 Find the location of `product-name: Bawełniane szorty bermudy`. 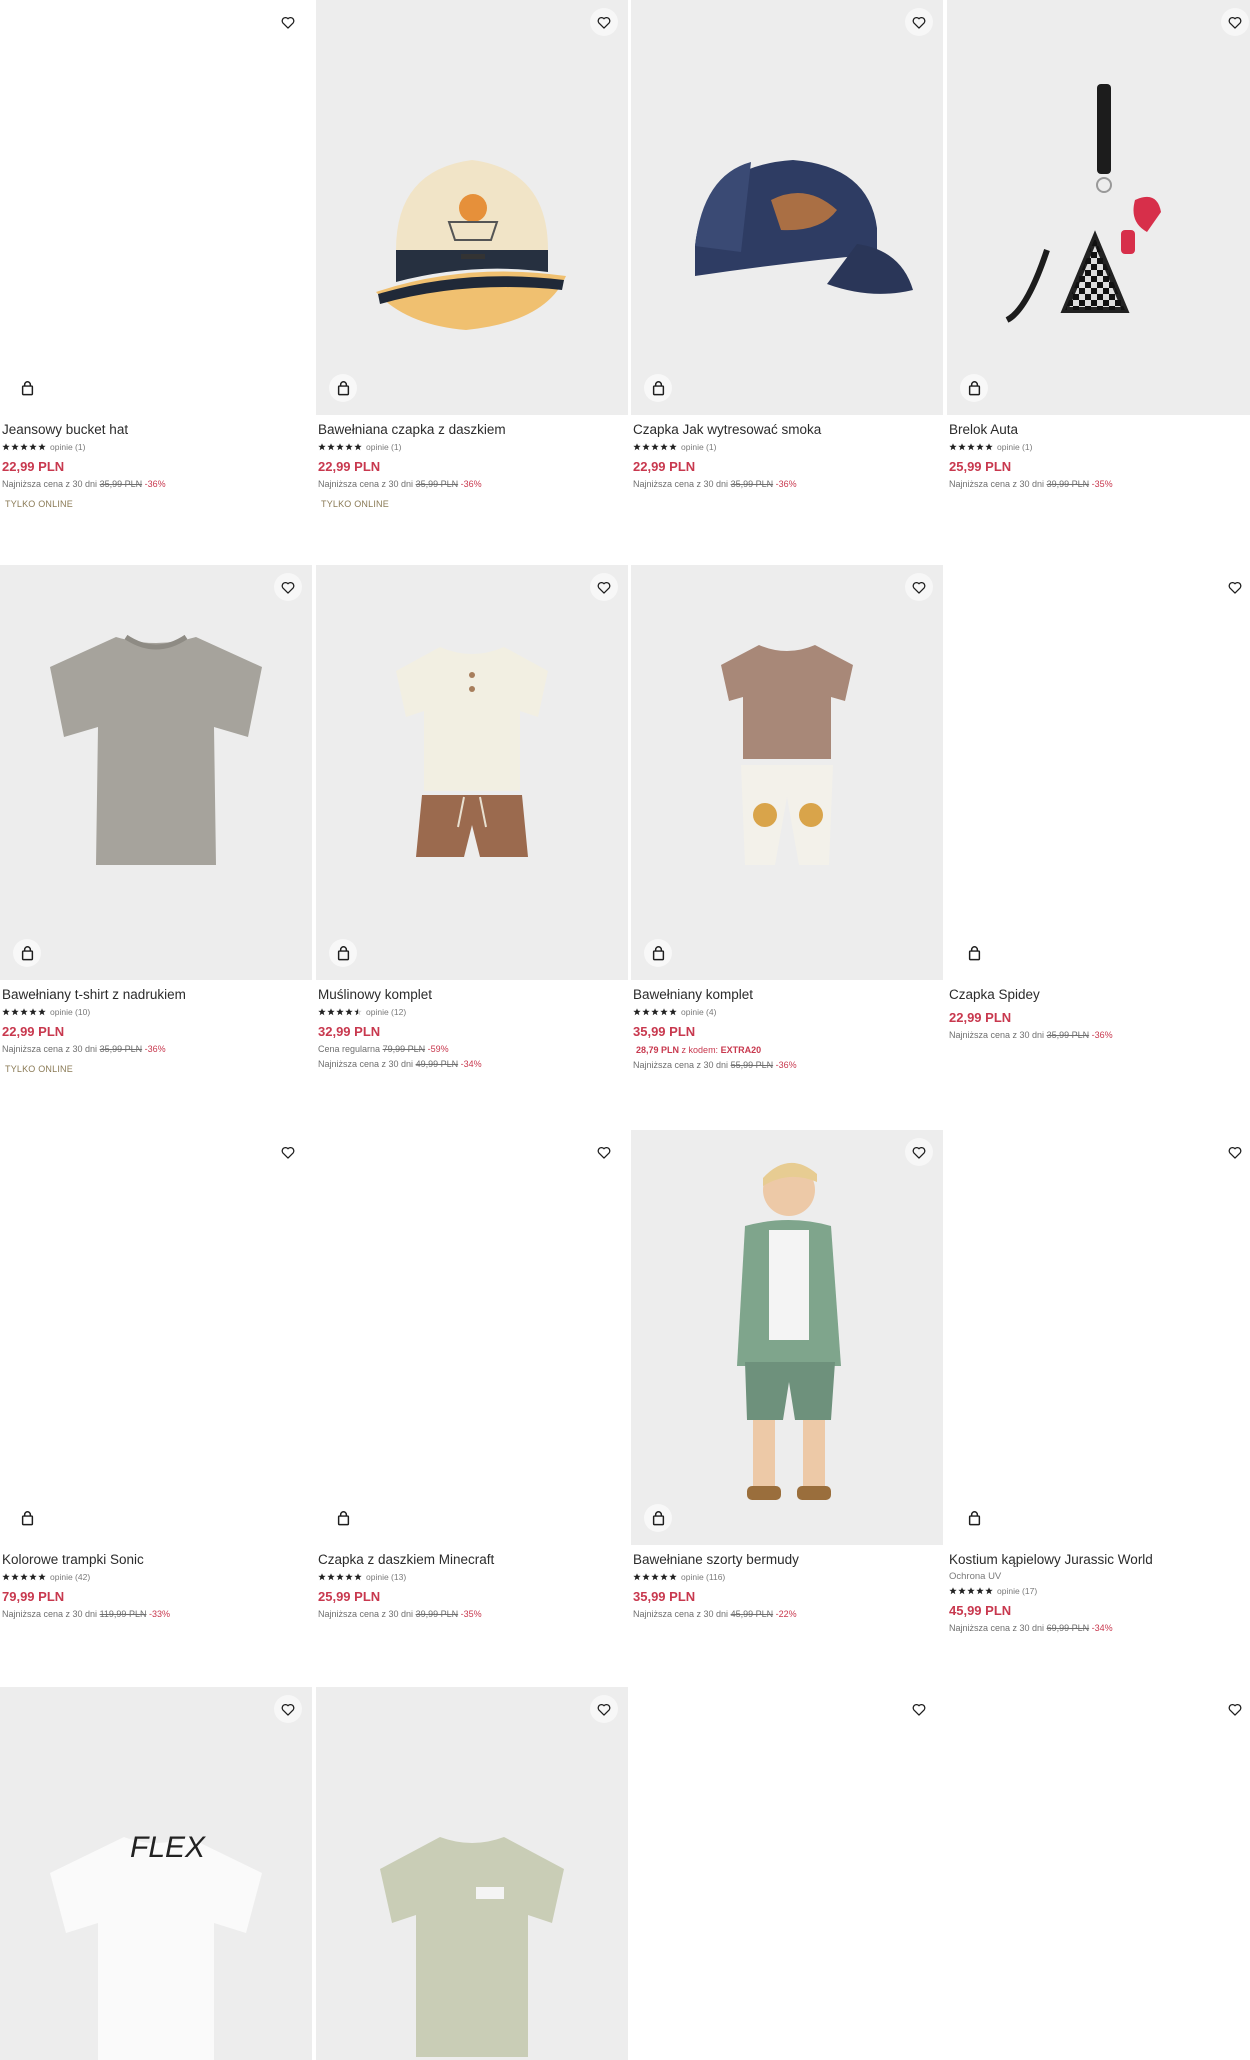

product-name: Bawełniane szorty bermudy is located at coordinates (787, 1560).